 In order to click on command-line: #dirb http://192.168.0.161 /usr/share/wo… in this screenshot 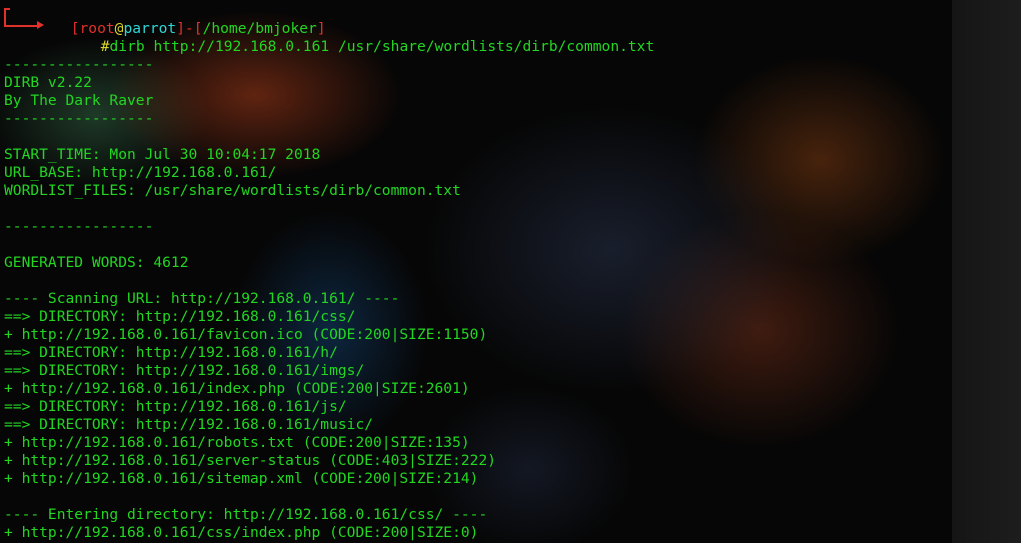, I will do `click(477, 37)`.